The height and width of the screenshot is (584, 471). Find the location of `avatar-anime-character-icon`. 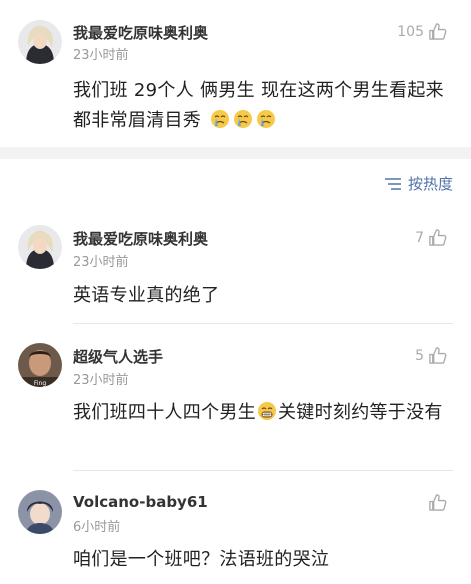

avatar-anime-character-icon is located at coordinates (40, 512).